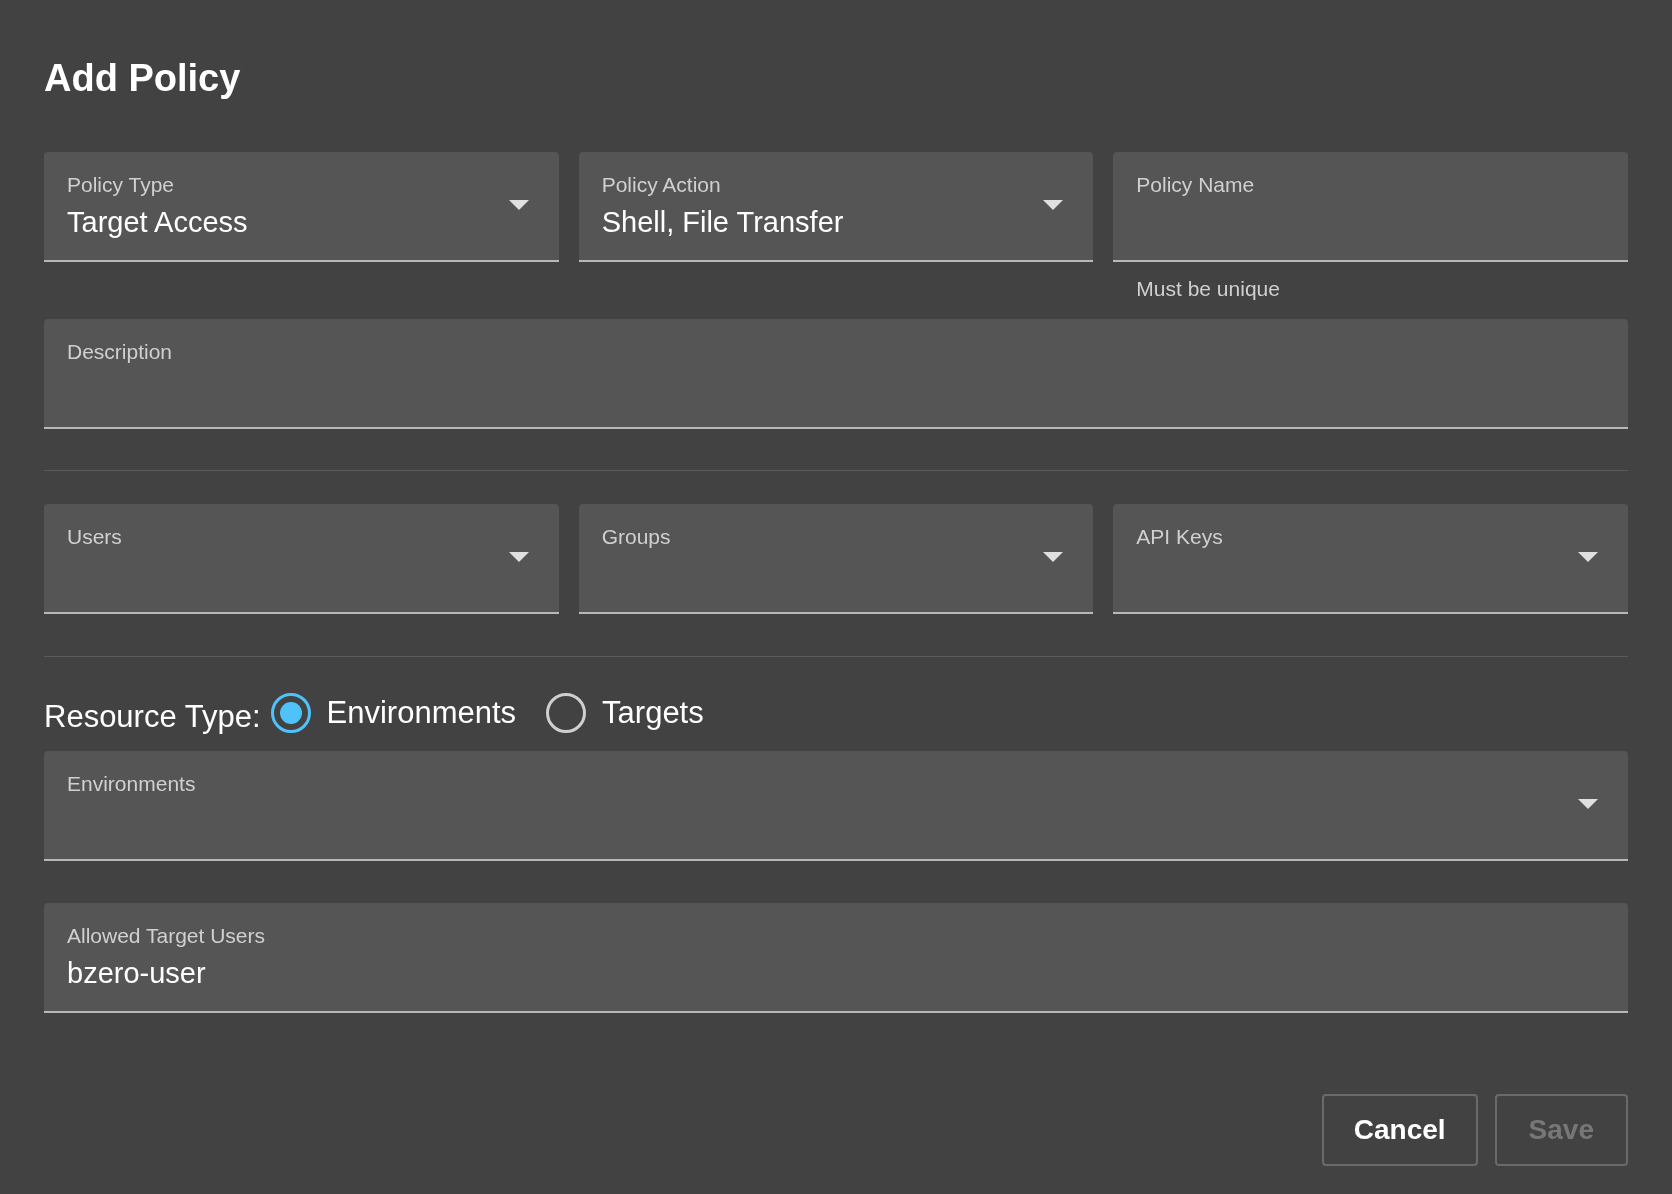 This screenshot has height=1194, width=1672. I want to click on radio-option: Targets, so click(625, 713).